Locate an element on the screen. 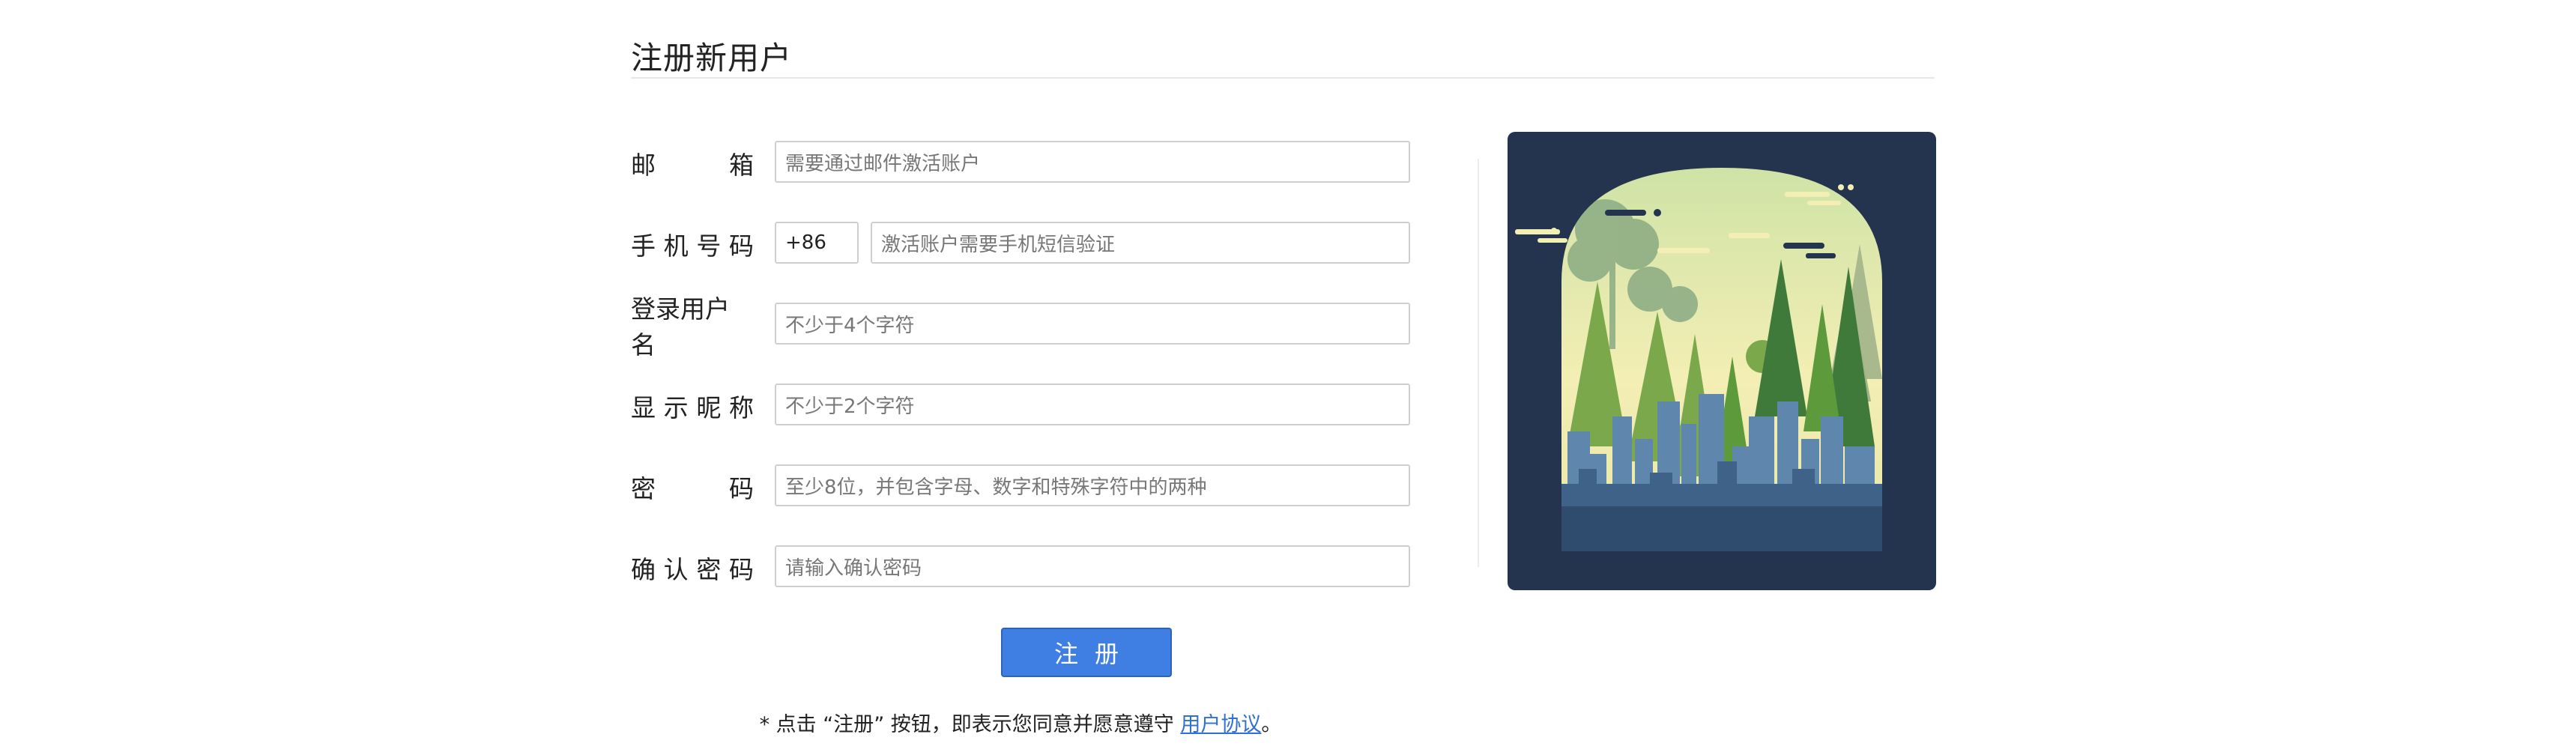  agreement-suffix: 。 is located at coordinates (1271, 724).